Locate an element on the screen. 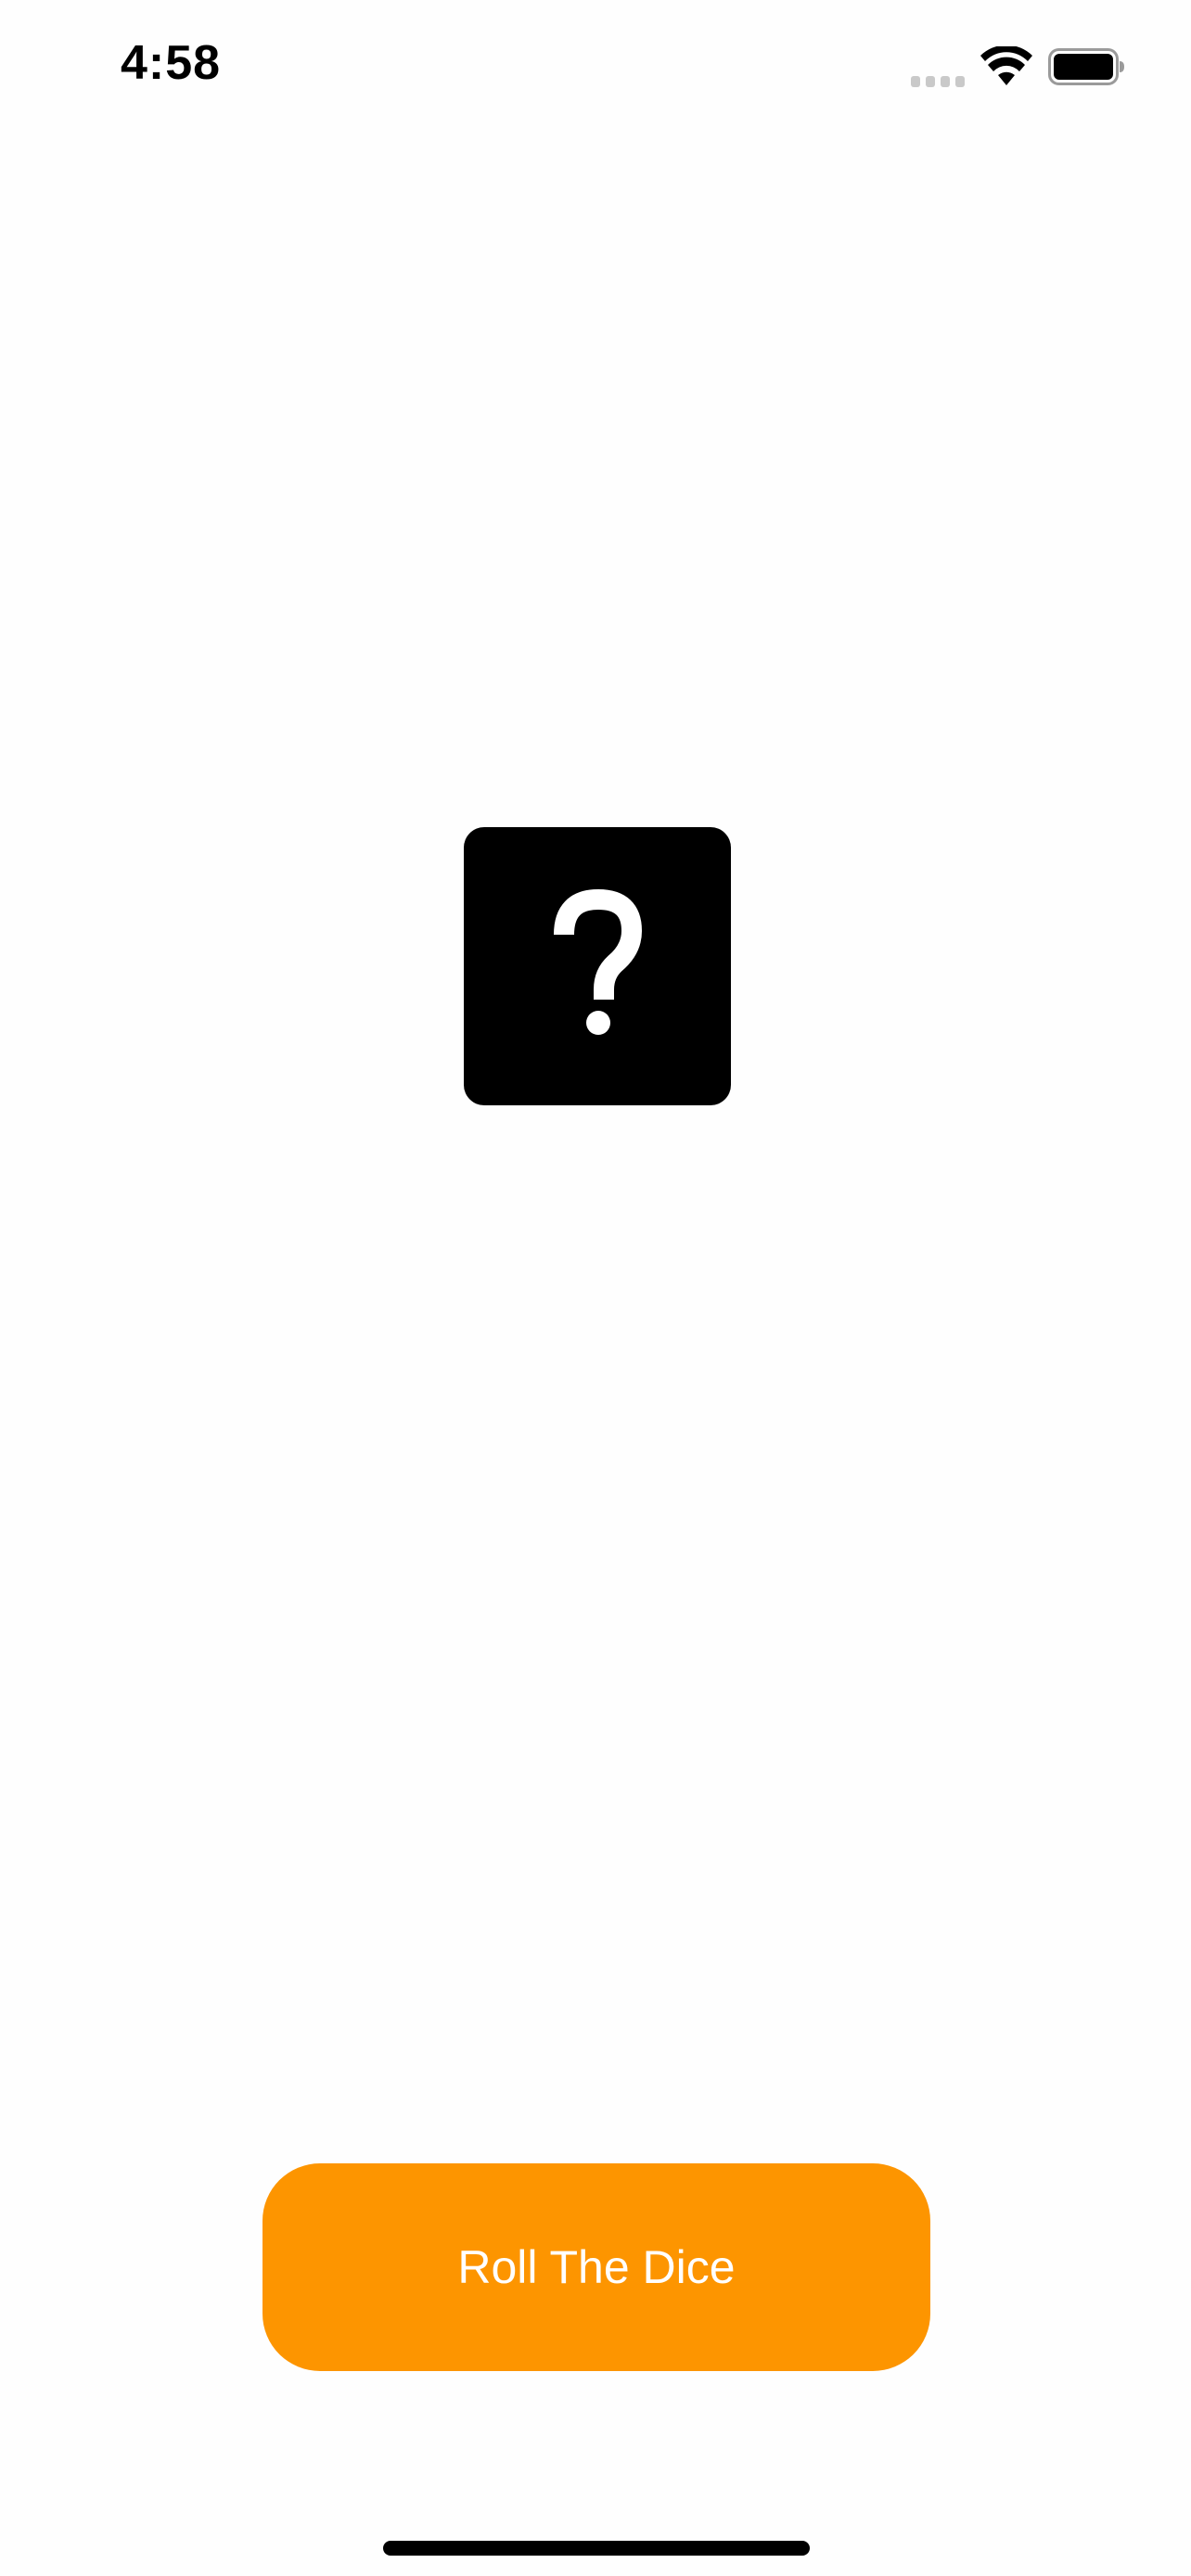 This screenshot has width=1191, height=2576. roll-dice-button: Roll The Dice is located at coordinates (597, 2267).